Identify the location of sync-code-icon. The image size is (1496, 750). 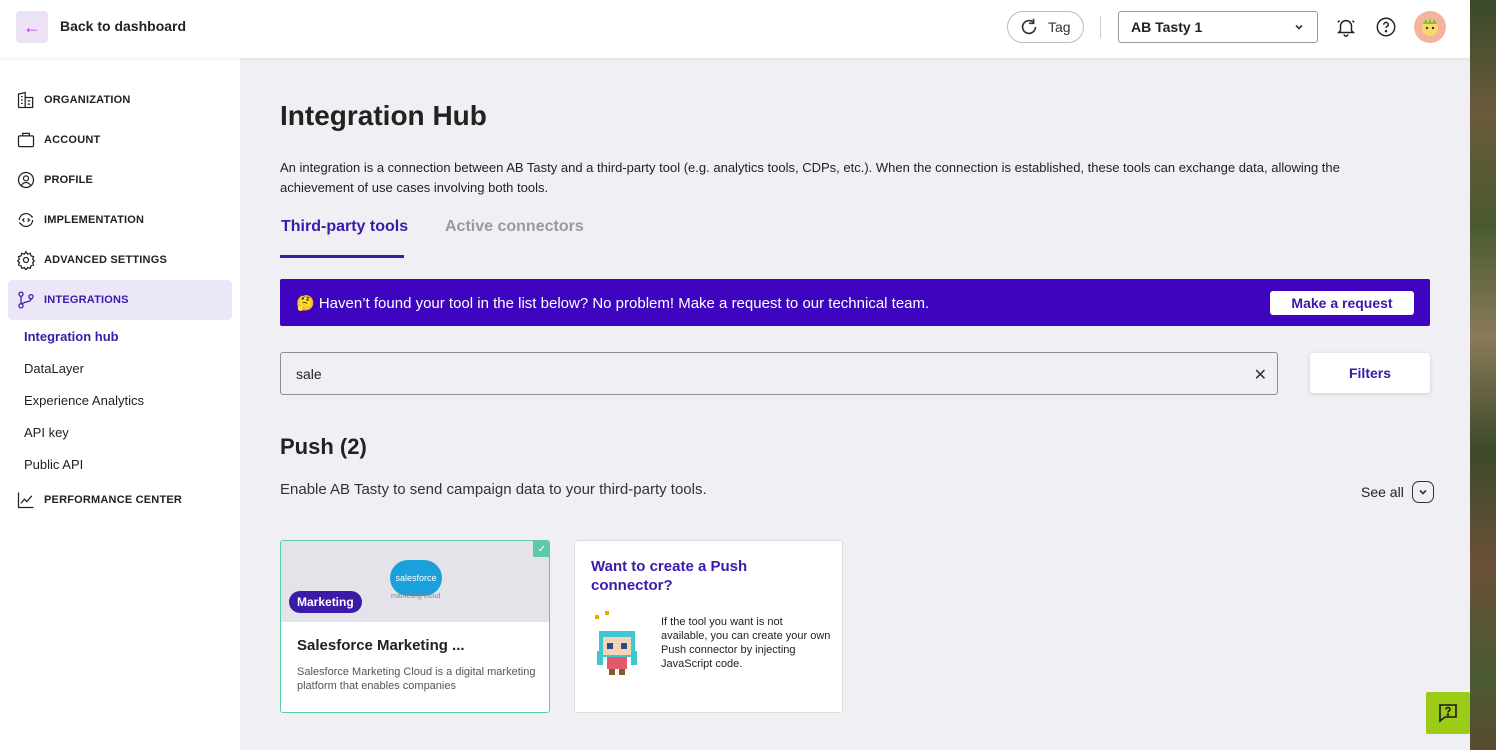
(26, 220).